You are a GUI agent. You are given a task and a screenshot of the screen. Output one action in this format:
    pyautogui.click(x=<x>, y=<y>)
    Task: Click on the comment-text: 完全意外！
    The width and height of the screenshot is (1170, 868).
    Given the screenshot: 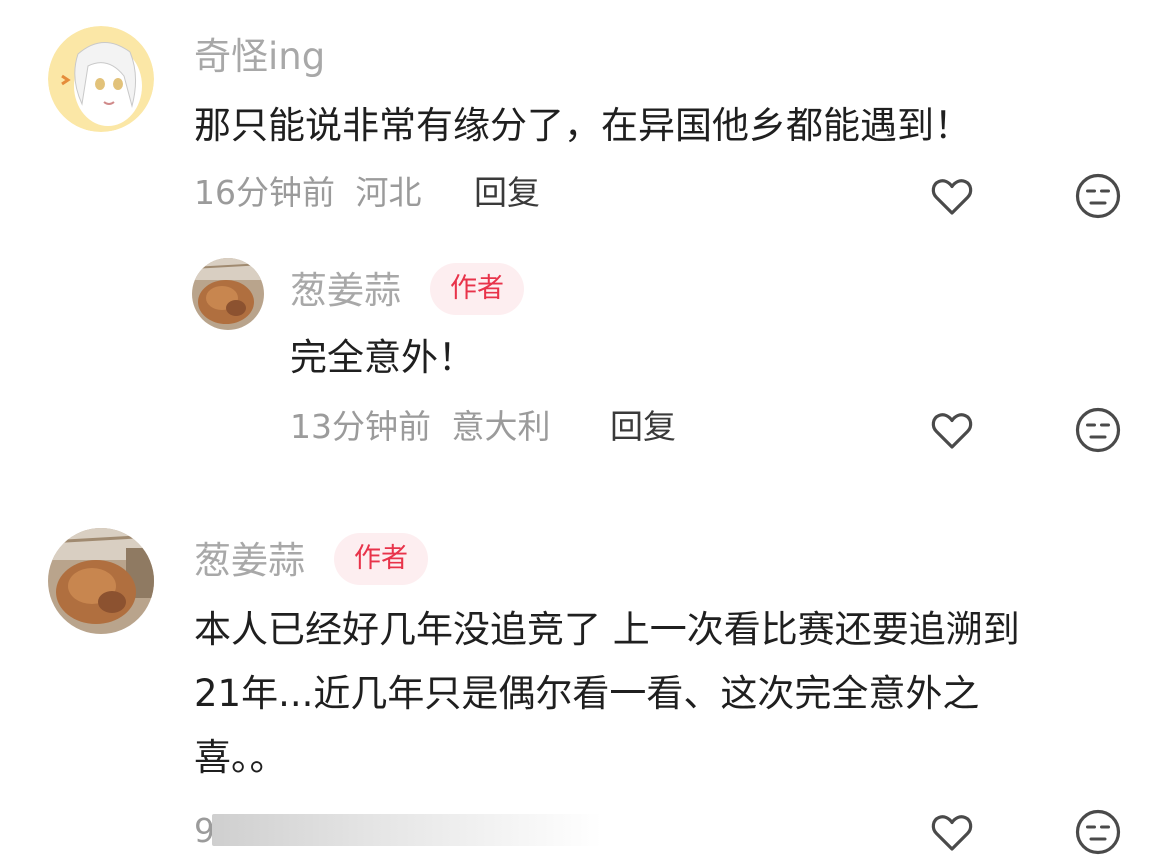 What is the action you would take?
    pyautogui.click(x=382, y=357)
    